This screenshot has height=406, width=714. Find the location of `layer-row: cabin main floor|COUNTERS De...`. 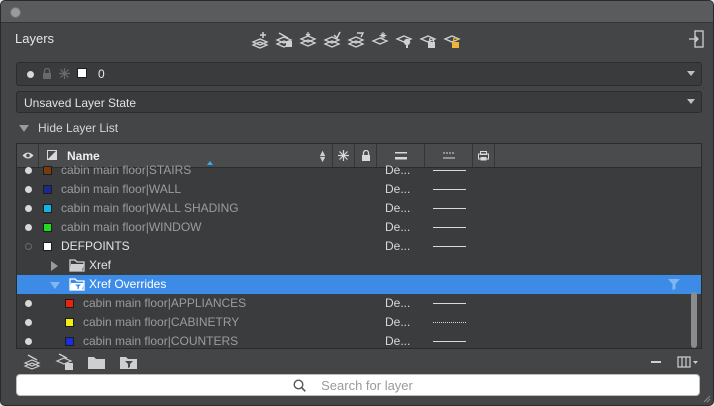

layer-row: cabin main floor|COUNTERS De... is located at coordinates (359, 340).